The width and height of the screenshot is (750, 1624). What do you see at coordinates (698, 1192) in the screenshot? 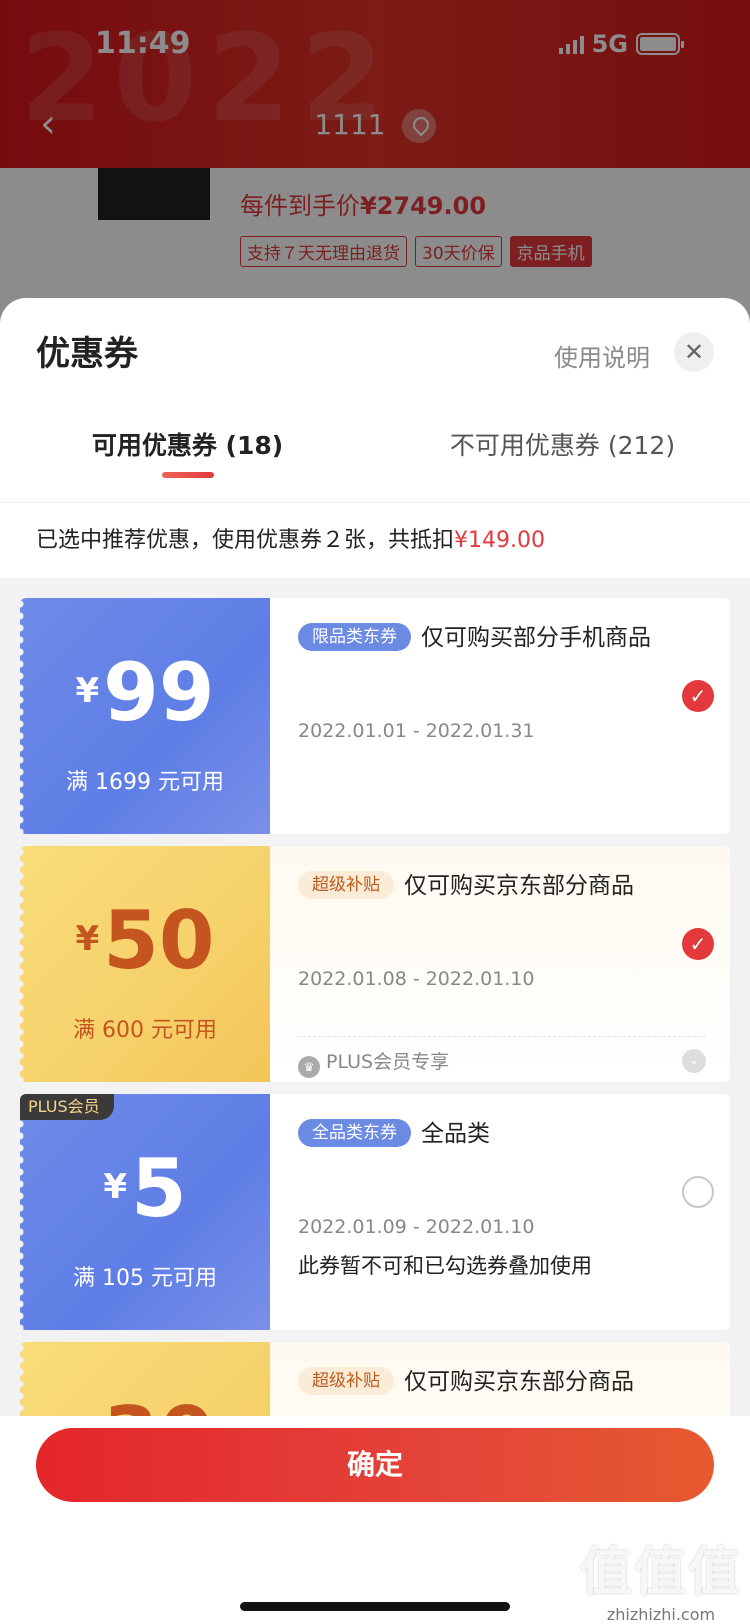
I see `unchecked-icon` at bounding box center [698, 1192].